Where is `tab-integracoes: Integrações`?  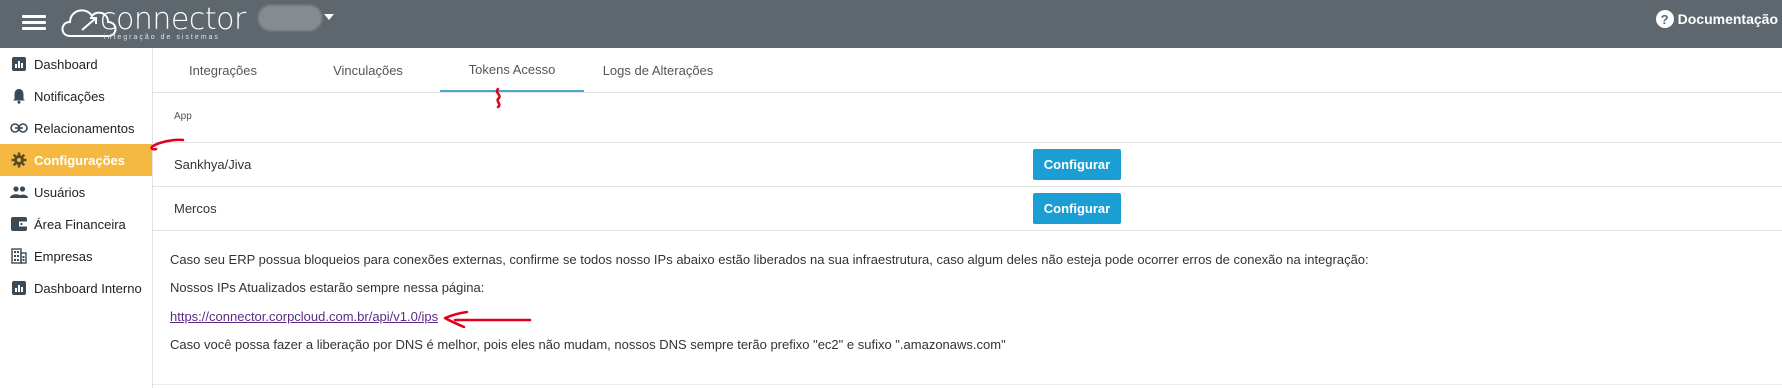 tab-integracoes: Integrações is located at coordinates (223, 70).